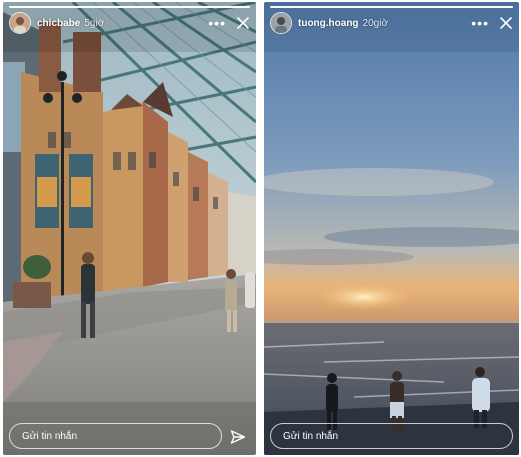 The width and height of the screenshot is (521, 457). What do you see at coordinates (328, 23) in the screenshot?
I see `username: tuong.hoang` at bounding box center [328, 23].